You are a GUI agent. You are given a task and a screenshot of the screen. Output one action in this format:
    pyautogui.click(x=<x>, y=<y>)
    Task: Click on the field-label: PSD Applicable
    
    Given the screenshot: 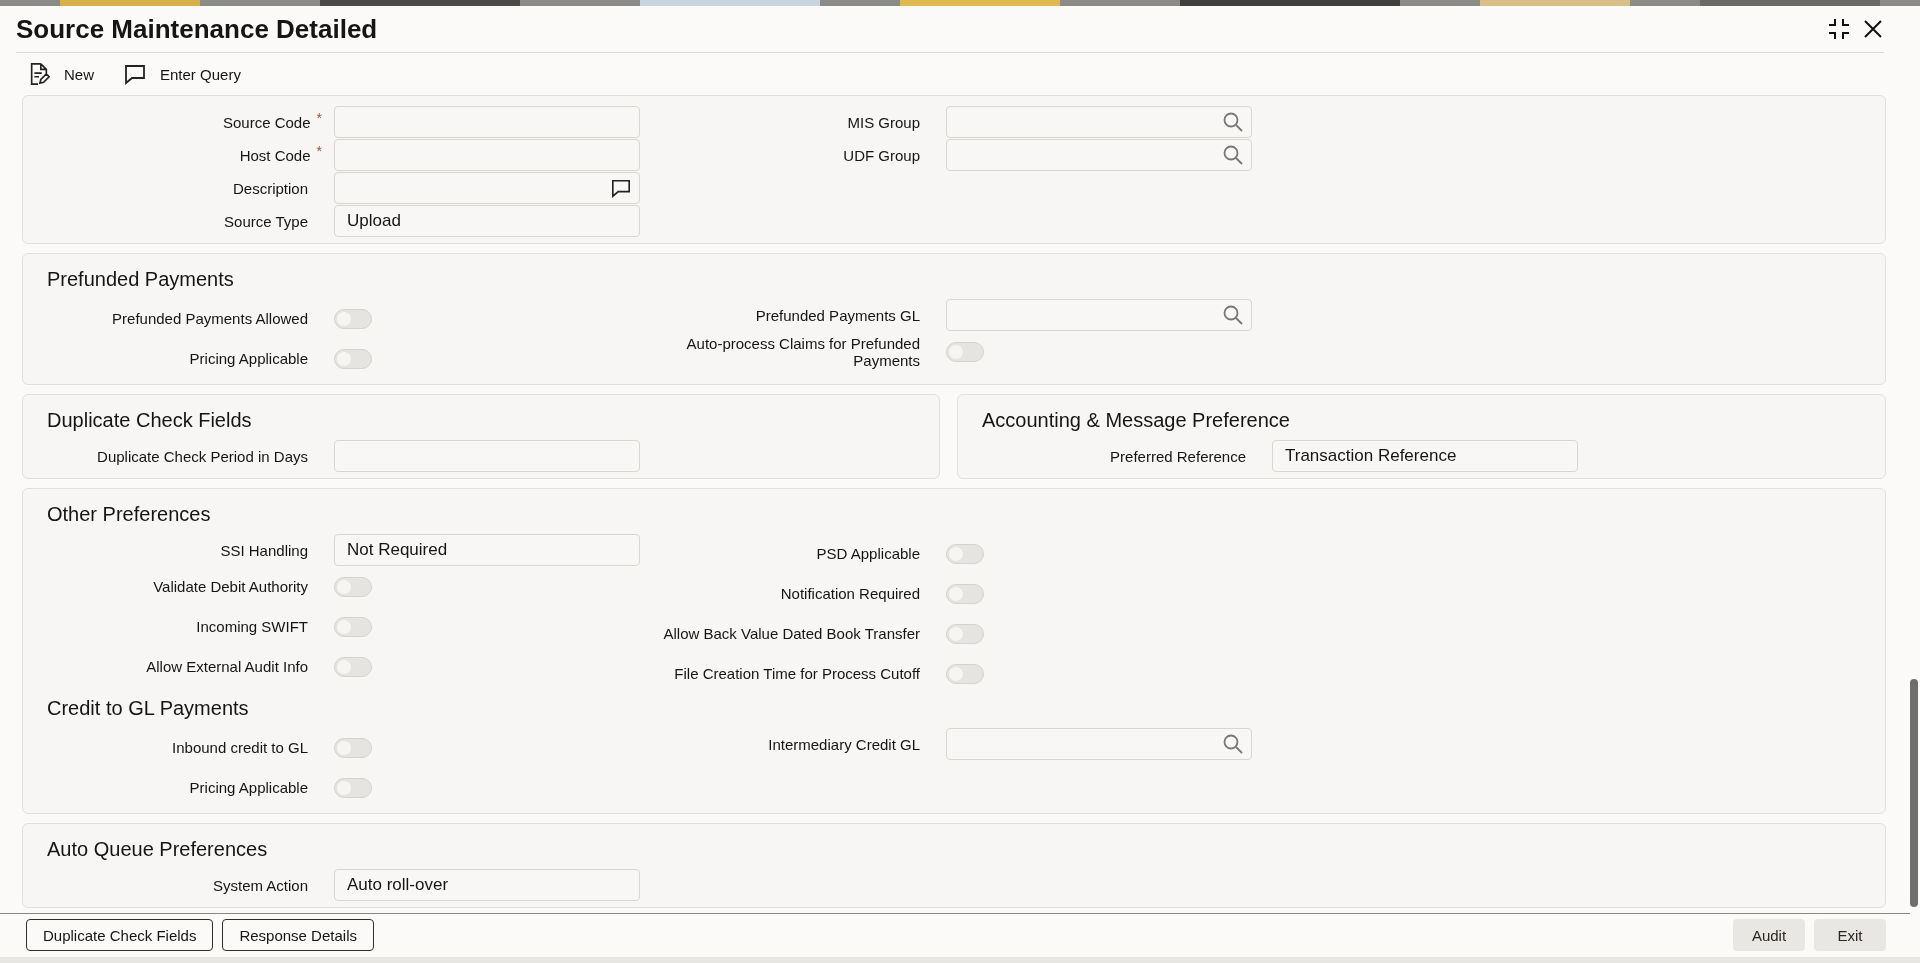 What is the action you would take?
    pyautogui.click(x=868, y=553)
    